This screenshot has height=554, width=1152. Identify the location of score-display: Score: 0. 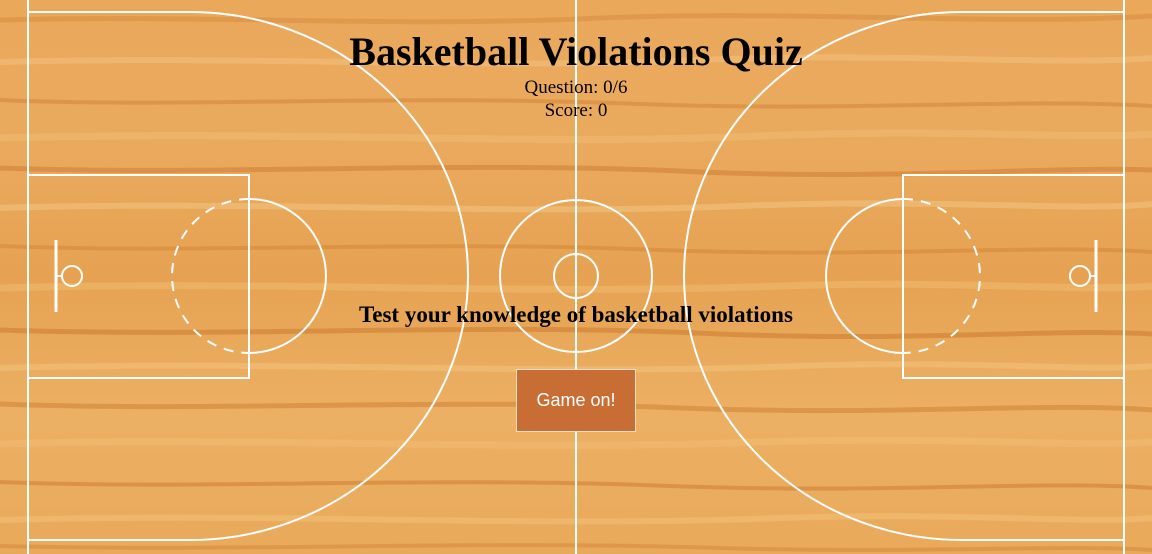
(576, 110).